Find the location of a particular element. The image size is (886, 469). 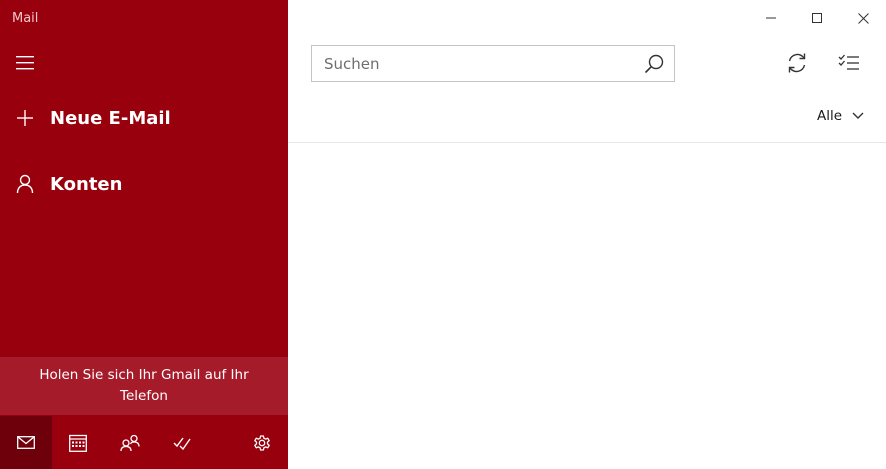

maximize-button is located at coordinates (817, 18).